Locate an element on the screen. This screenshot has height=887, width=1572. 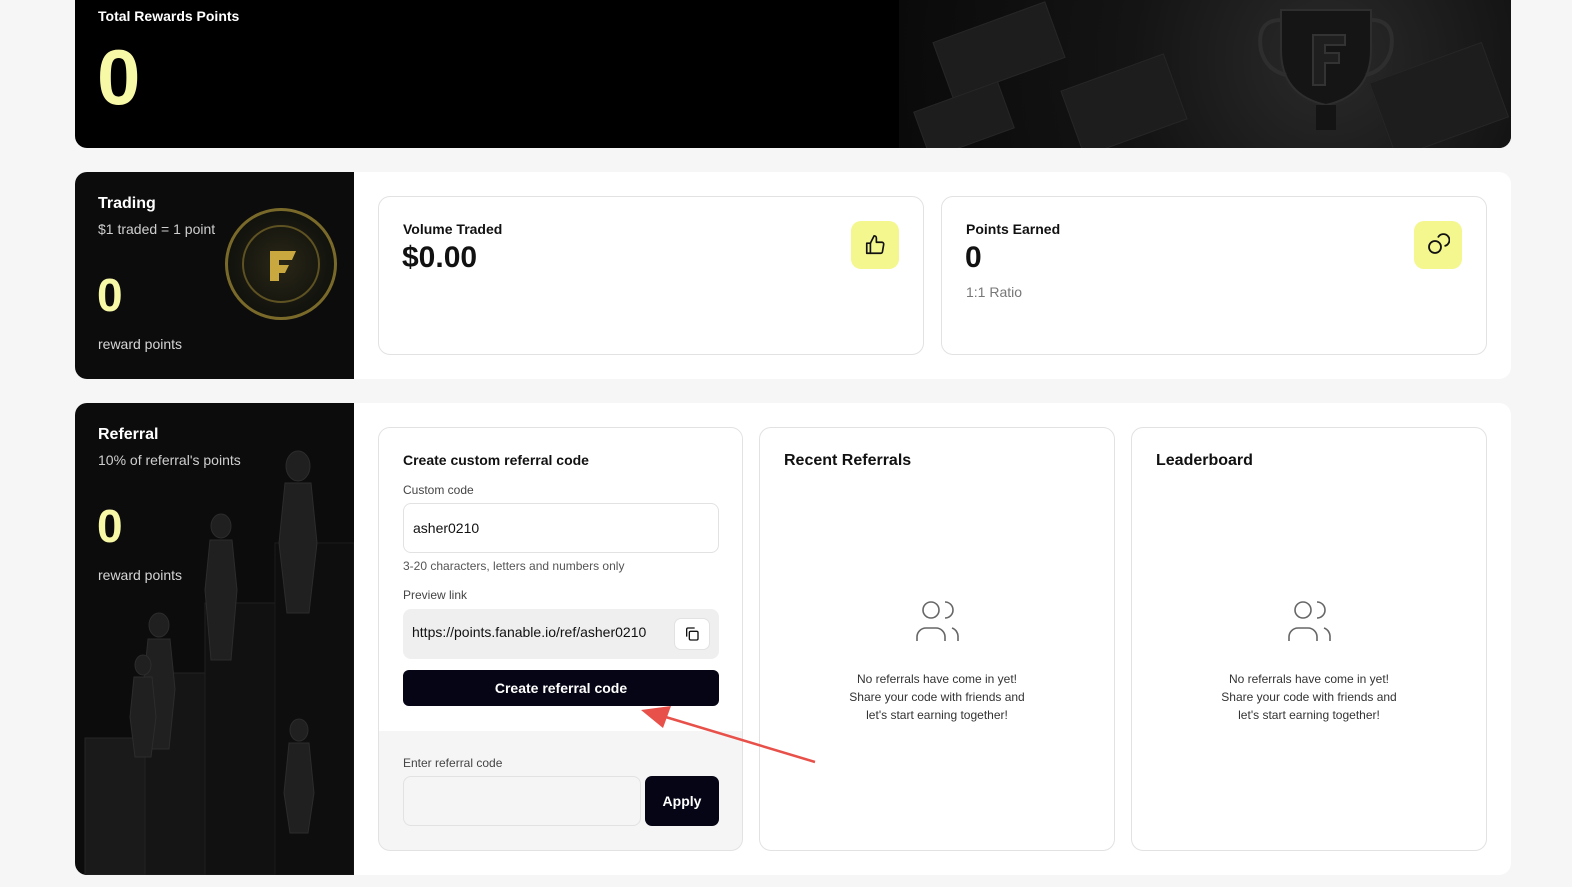
points-earned-card: Points Earned 0 1:1 Ratio is located at coordinates (1214, 275).